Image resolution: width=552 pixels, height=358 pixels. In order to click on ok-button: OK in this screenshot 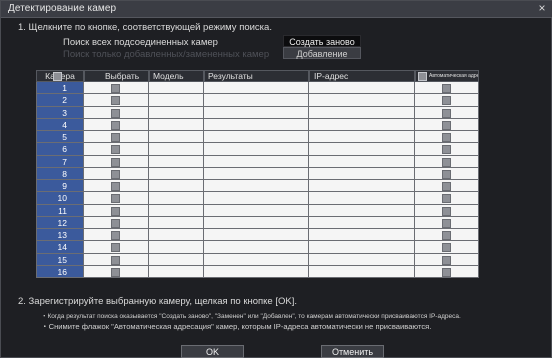, I will do `click(212, 351)`.